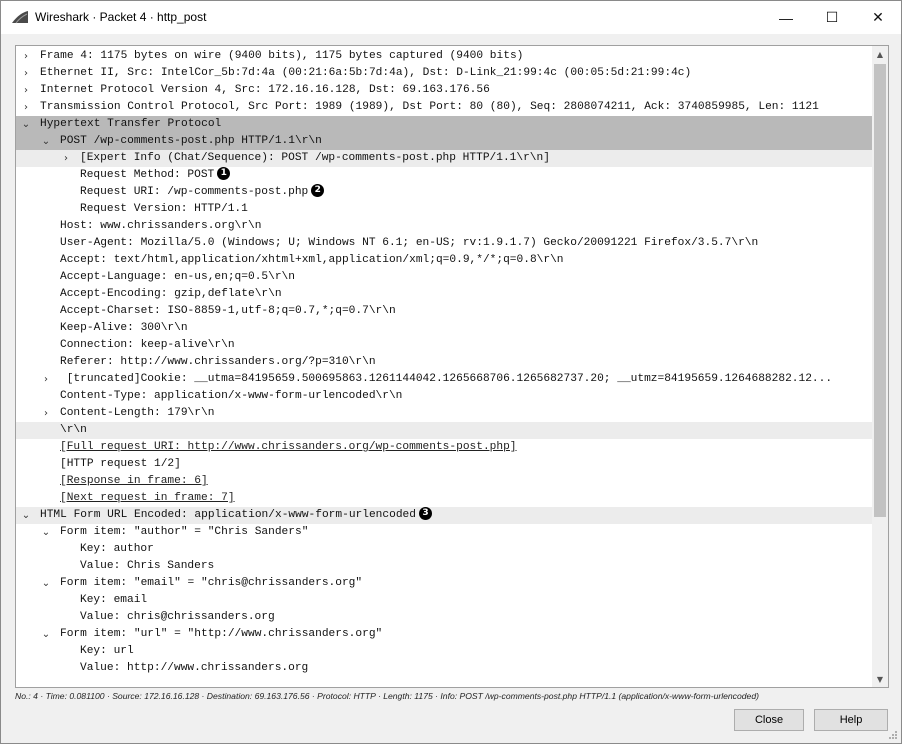  I want to click on scroll-thumb, so click(880, 290).